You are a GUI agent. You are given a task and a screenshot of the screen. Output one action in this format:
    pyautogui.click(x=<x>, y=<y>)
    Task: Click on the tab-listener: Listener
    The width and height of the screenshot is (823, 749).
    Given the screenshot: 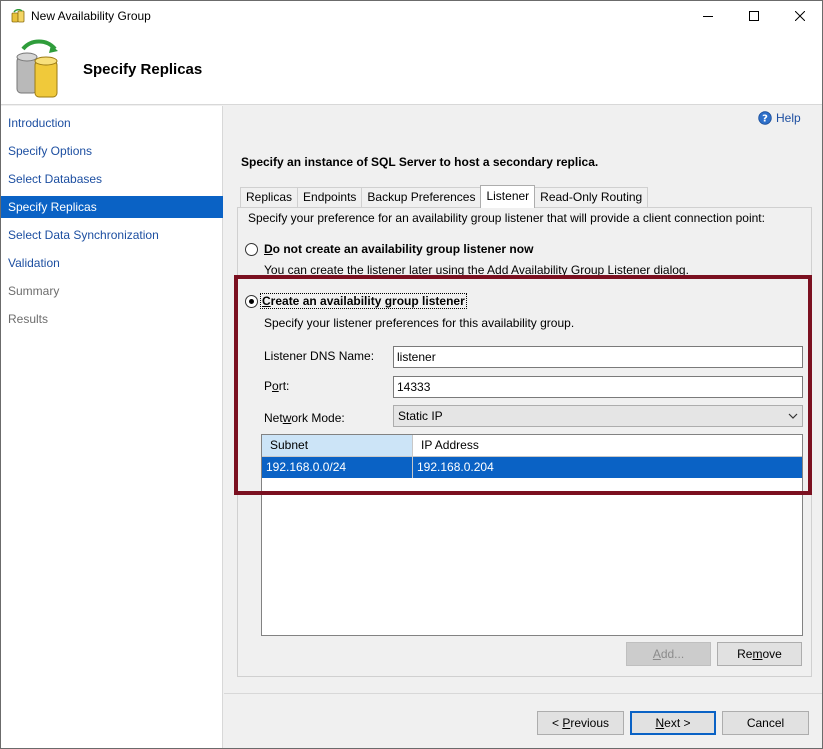 What is the action you would take?
    pyautogui.click(x=508, y=196)
    